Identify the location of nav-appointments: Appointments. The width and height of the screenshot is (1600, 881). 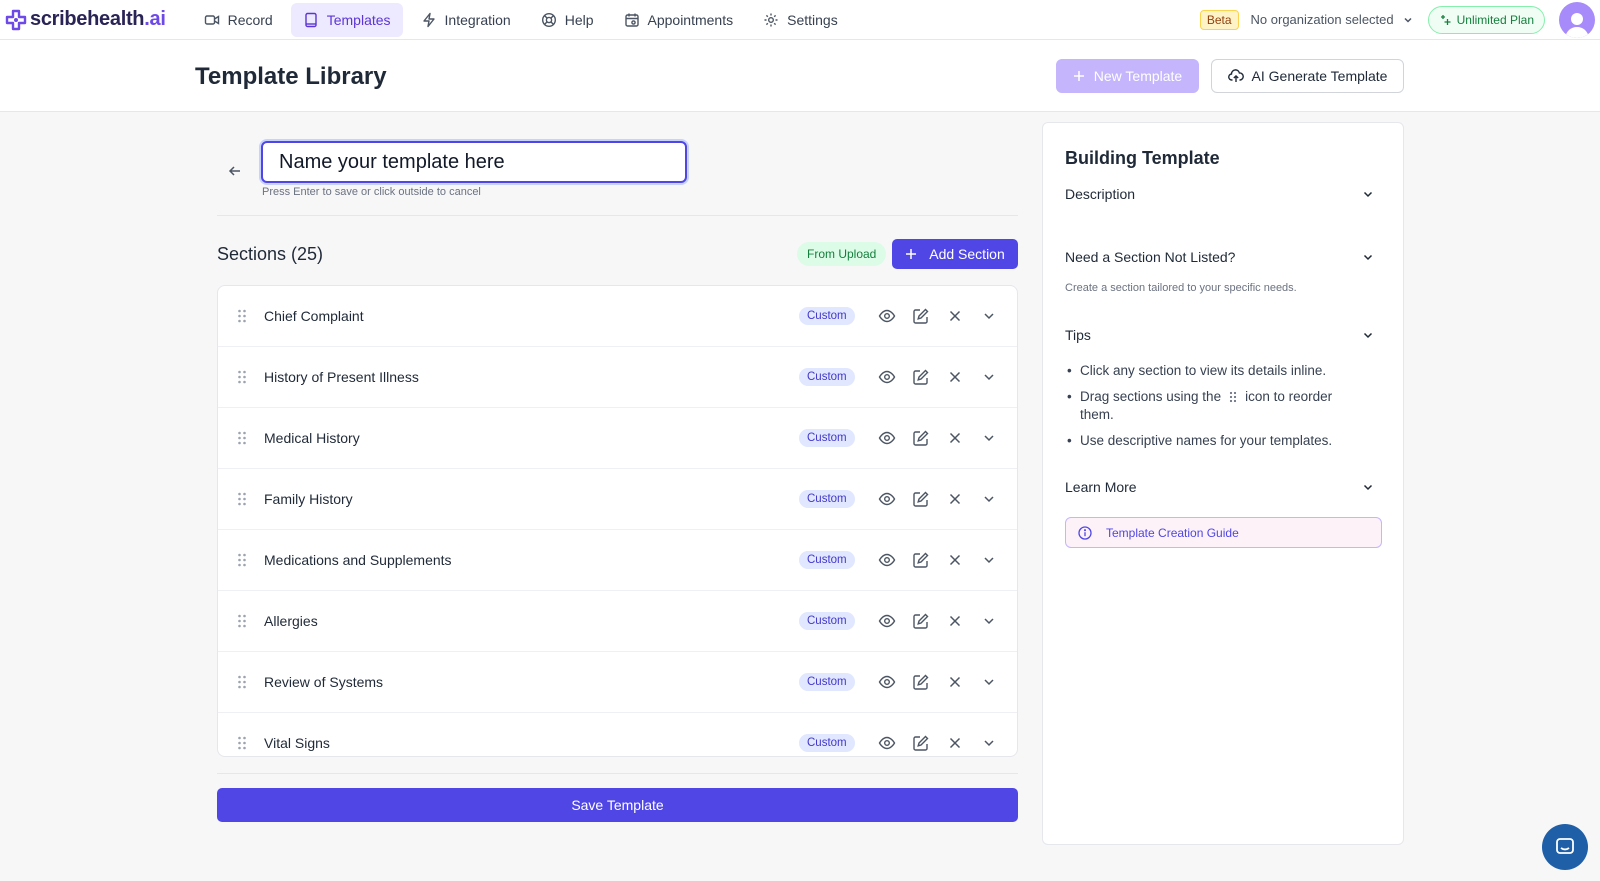
(679, 20).